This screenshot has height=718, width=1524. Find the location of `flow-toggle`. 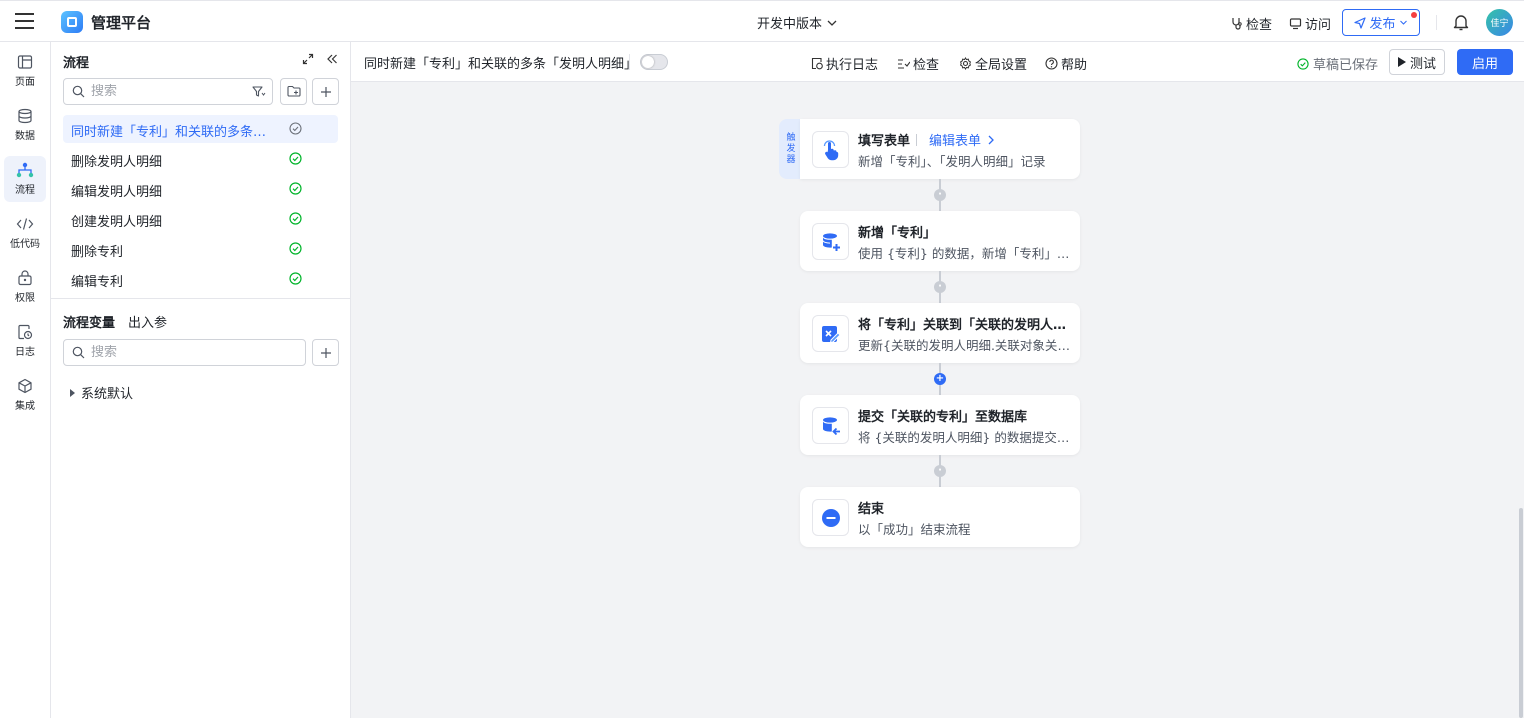

flow-toggle is located at coordinates (654, 62).